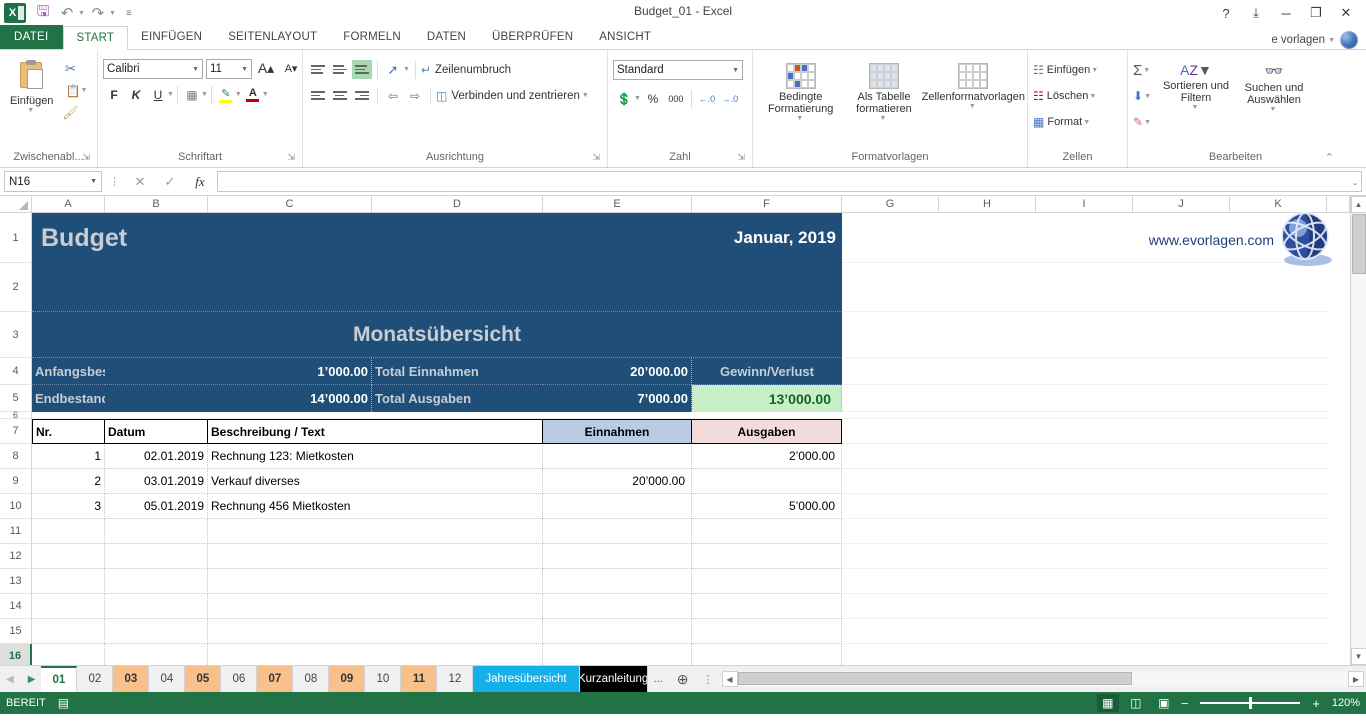 The width and height of the screenshot is (1366, 728). What do you see at coordinates (318, 95) in the screenshot?
I see `align-left-icon` at bounding box center [318, 95].